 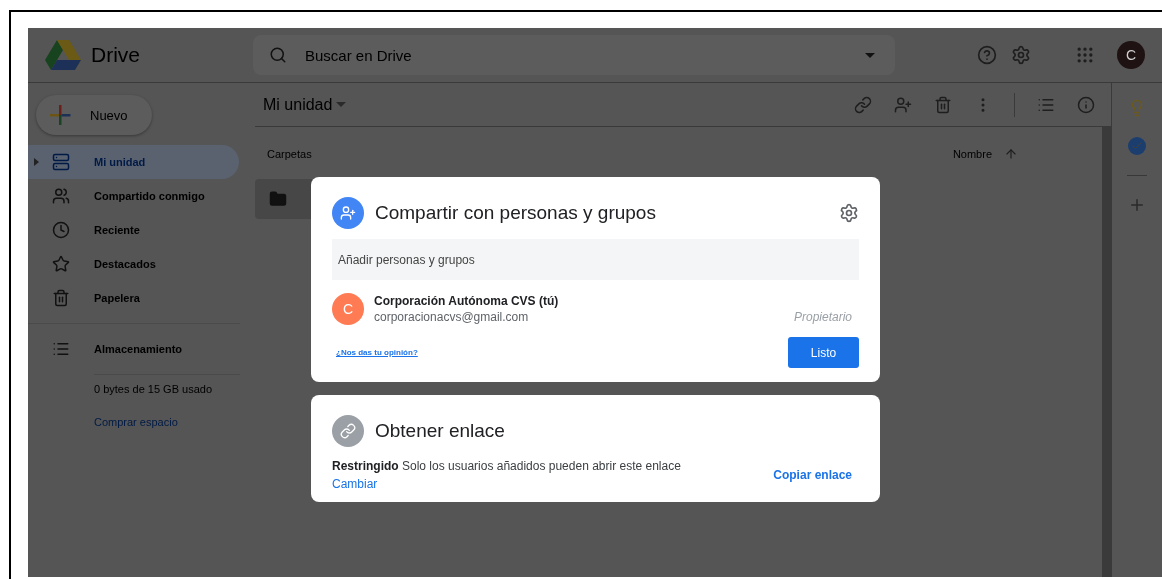 I want to click on storage-usage: 0 bytes de 15 GB usado, so click(x=154, y=389).